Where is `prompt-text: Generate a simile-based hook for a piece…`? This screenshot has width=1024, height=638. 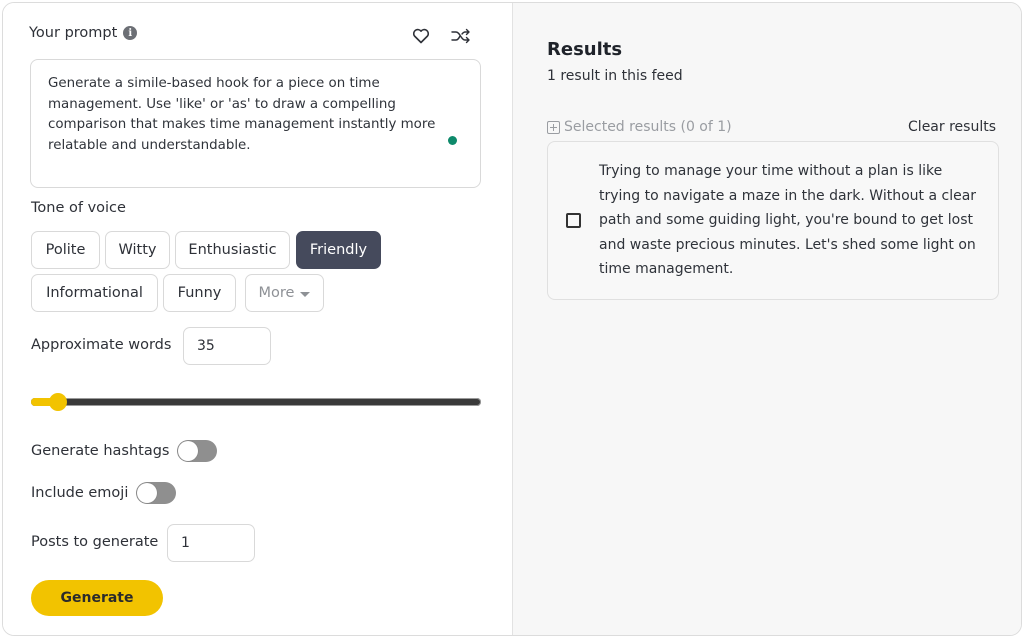
prompt-text: Generate a simile-based hook for a piece… is located at coordinates (242, 114).